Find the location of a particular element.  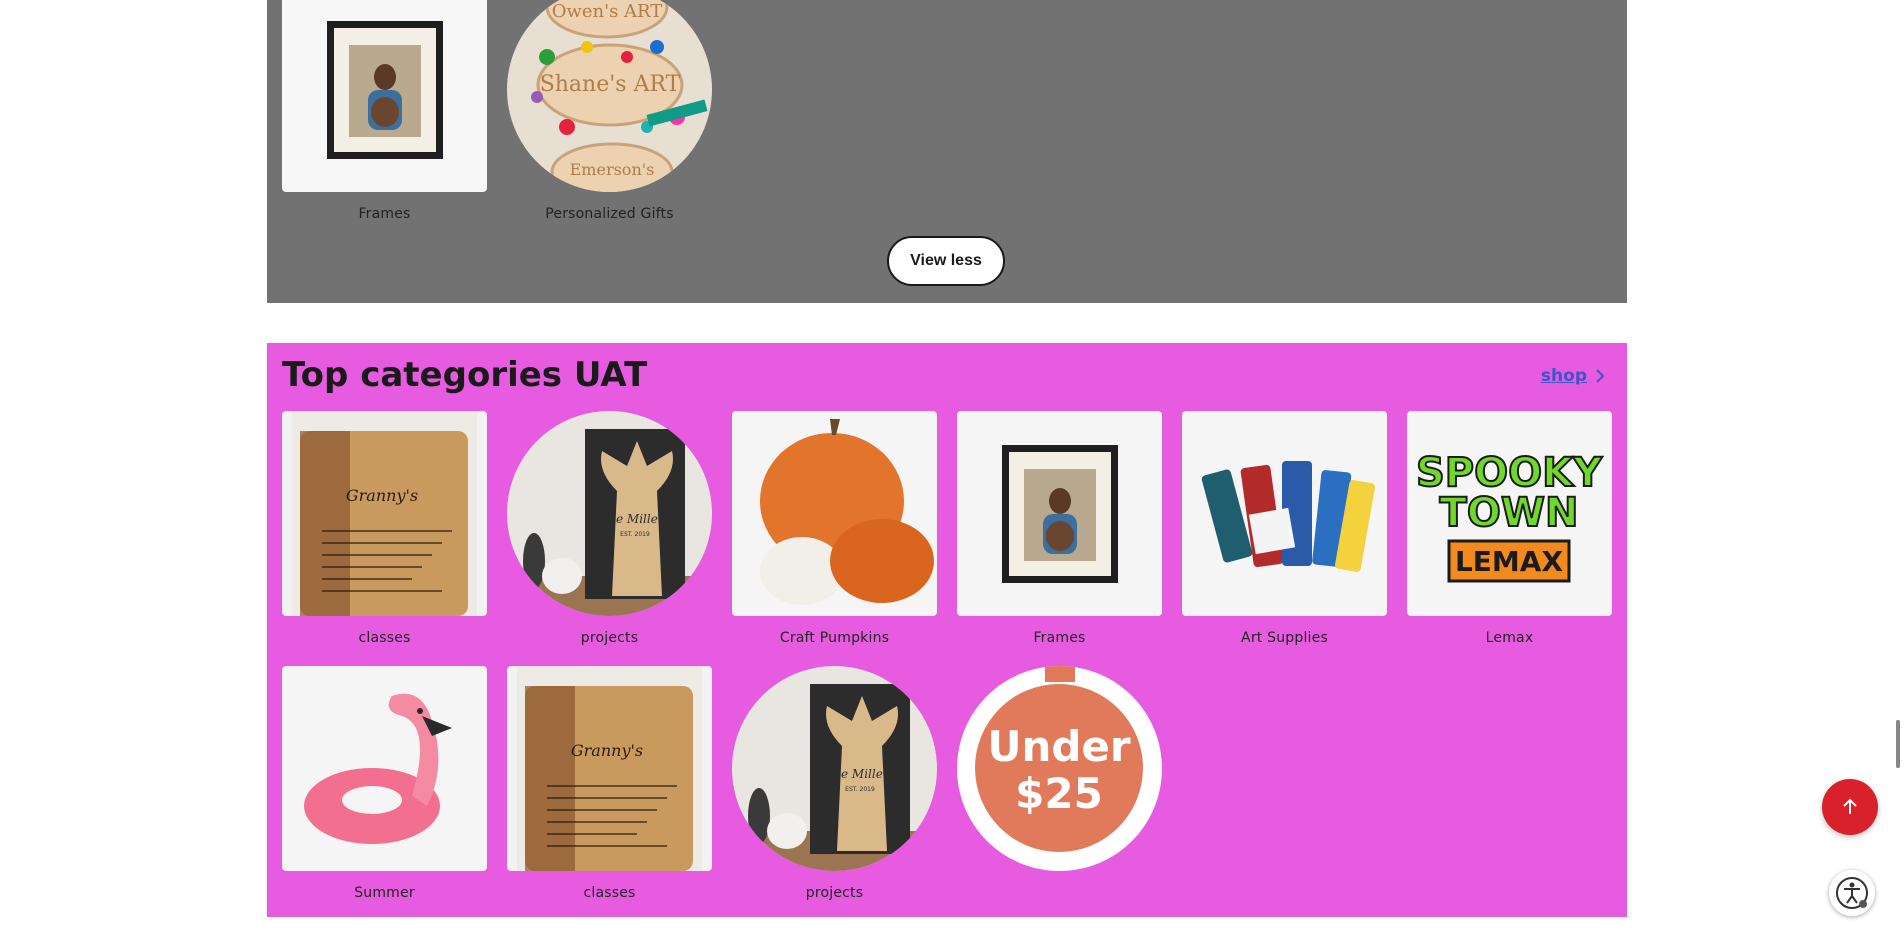

category-tile-craft-pumpkins: Craft Pumpkins is located at coordinates (834, 528).